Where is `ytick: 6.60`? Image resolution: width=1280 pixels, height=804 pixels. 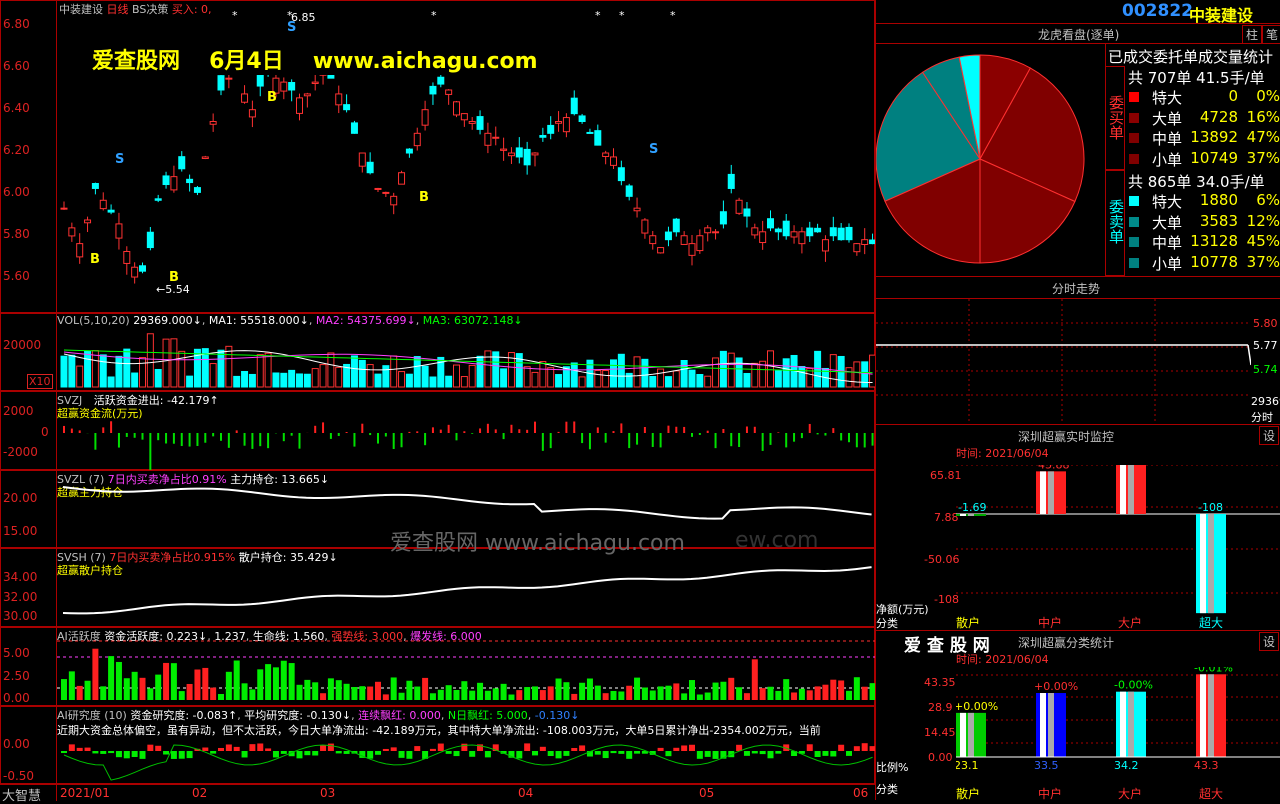 ytick: 6.60 is located at coordinates (16, 66).